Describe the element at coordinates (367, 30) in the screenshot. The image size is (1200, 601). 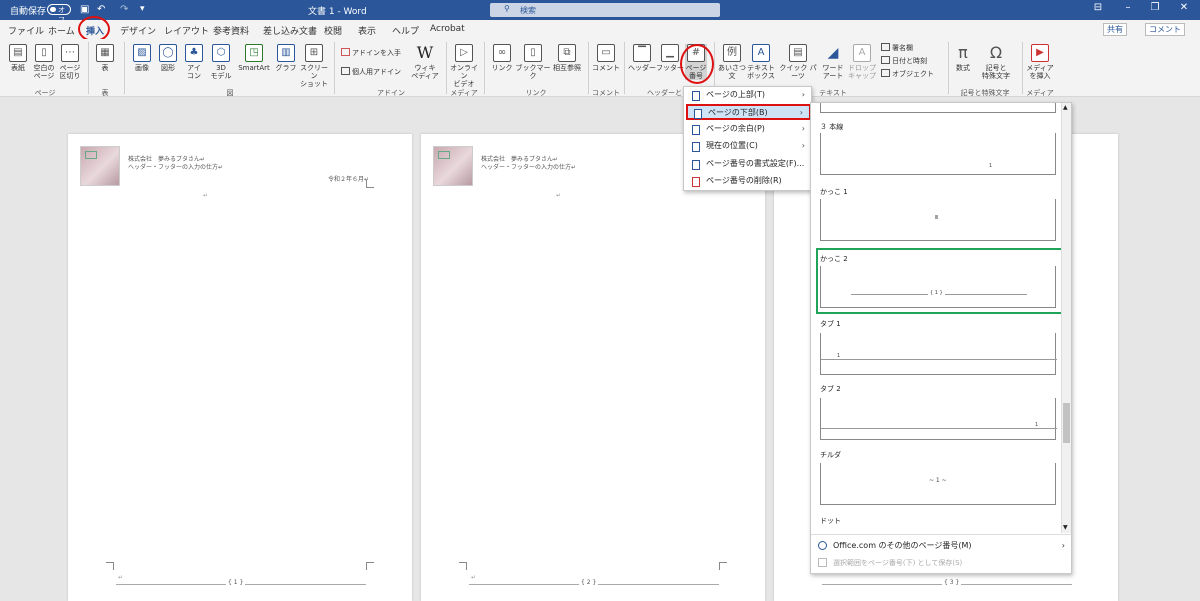
I see `tab-view: 表示` at that location.